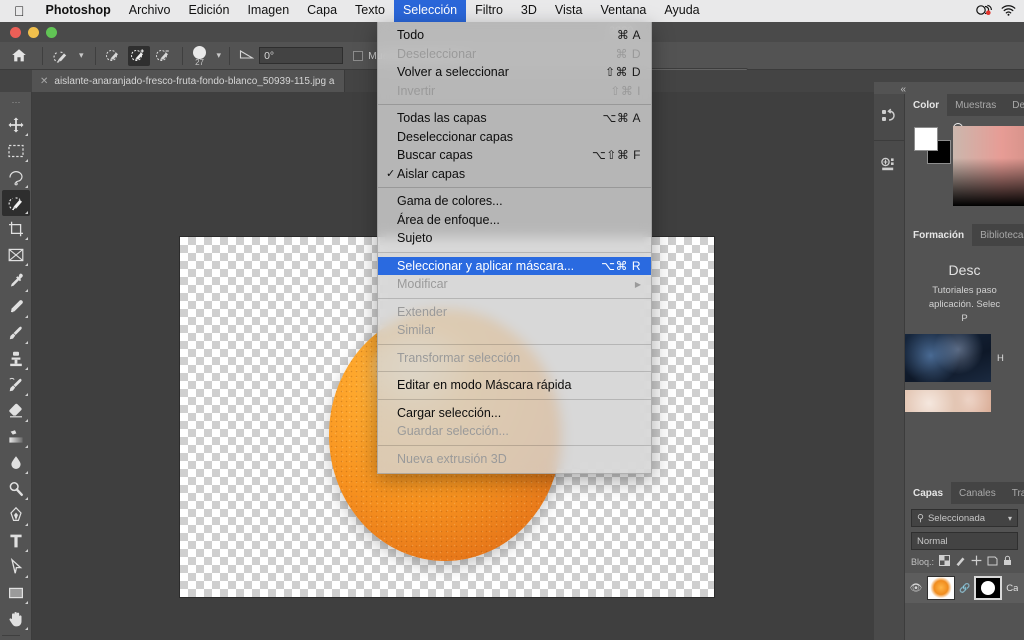  I want to click on menu-bar-item-texto: Texto, so click(370, 11).